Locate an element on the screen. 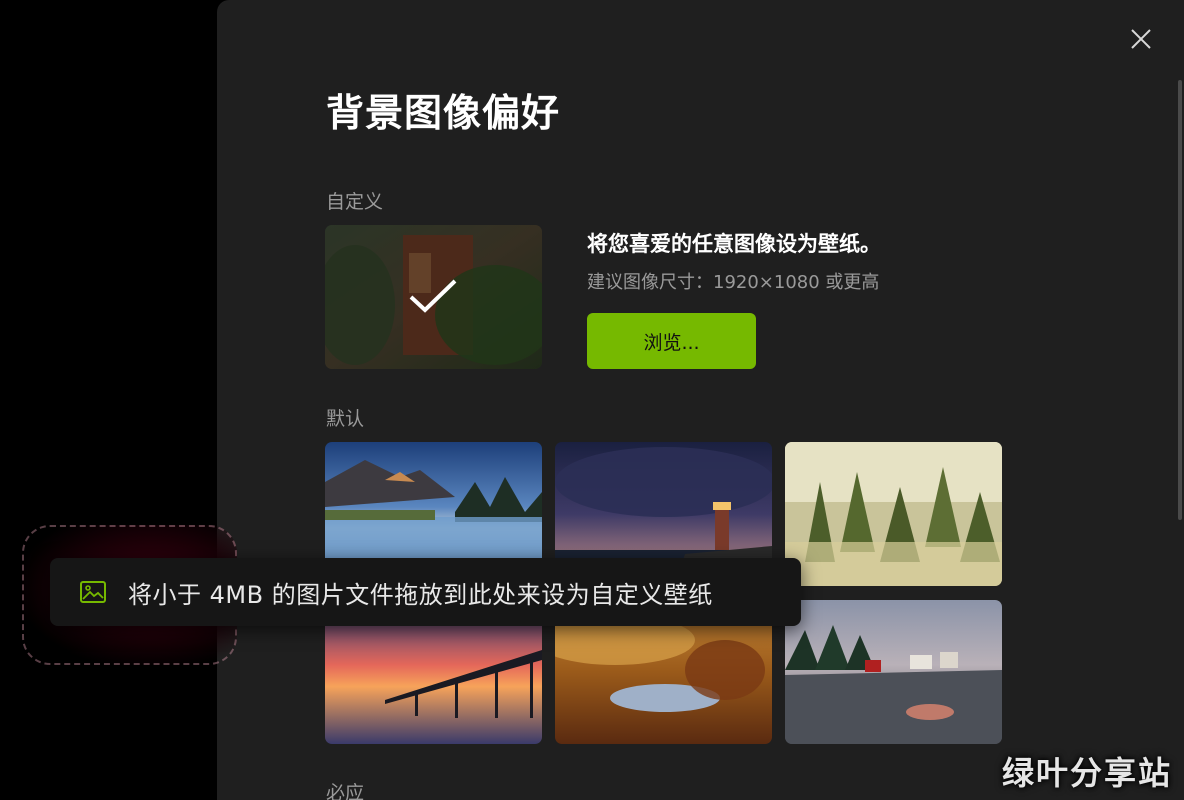 The image size is (1184, 800). wallpaper-rocky-coast-village is located at coordinates (893, 672).